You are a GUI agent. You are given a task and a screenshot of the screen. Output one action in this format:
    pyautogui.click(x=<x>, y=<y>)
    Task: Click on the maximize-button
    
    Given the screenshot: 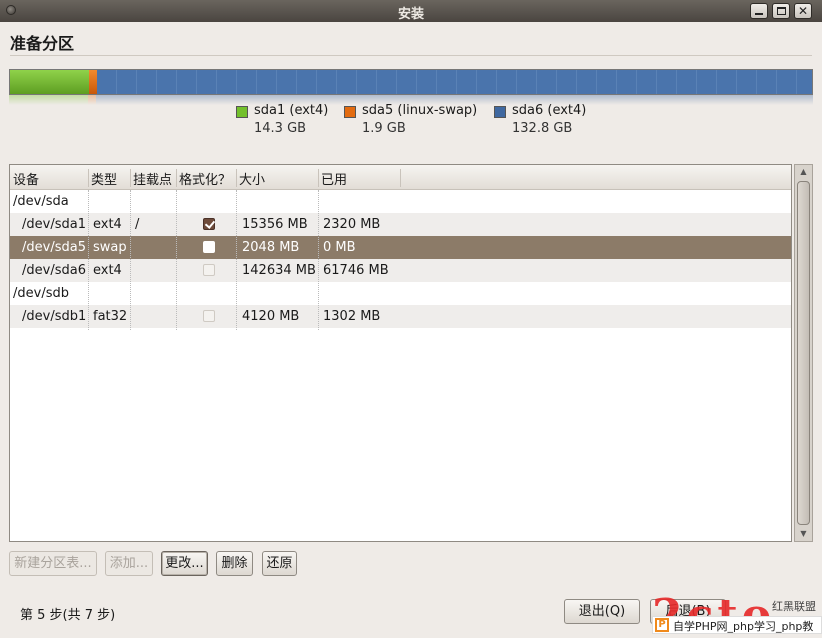 What is the action you would take?
    pyautogui.click(x=781, y=11)
    